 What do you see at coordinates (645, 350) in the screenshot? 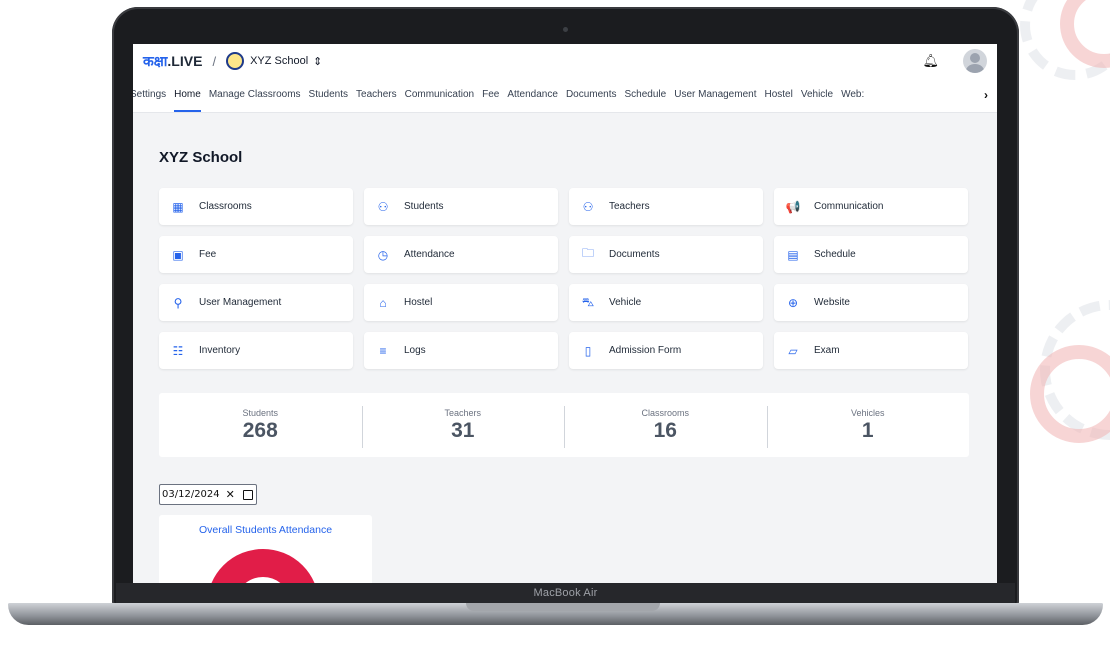
I see `module-label: Admission Form` at bounding box center [645, 350].